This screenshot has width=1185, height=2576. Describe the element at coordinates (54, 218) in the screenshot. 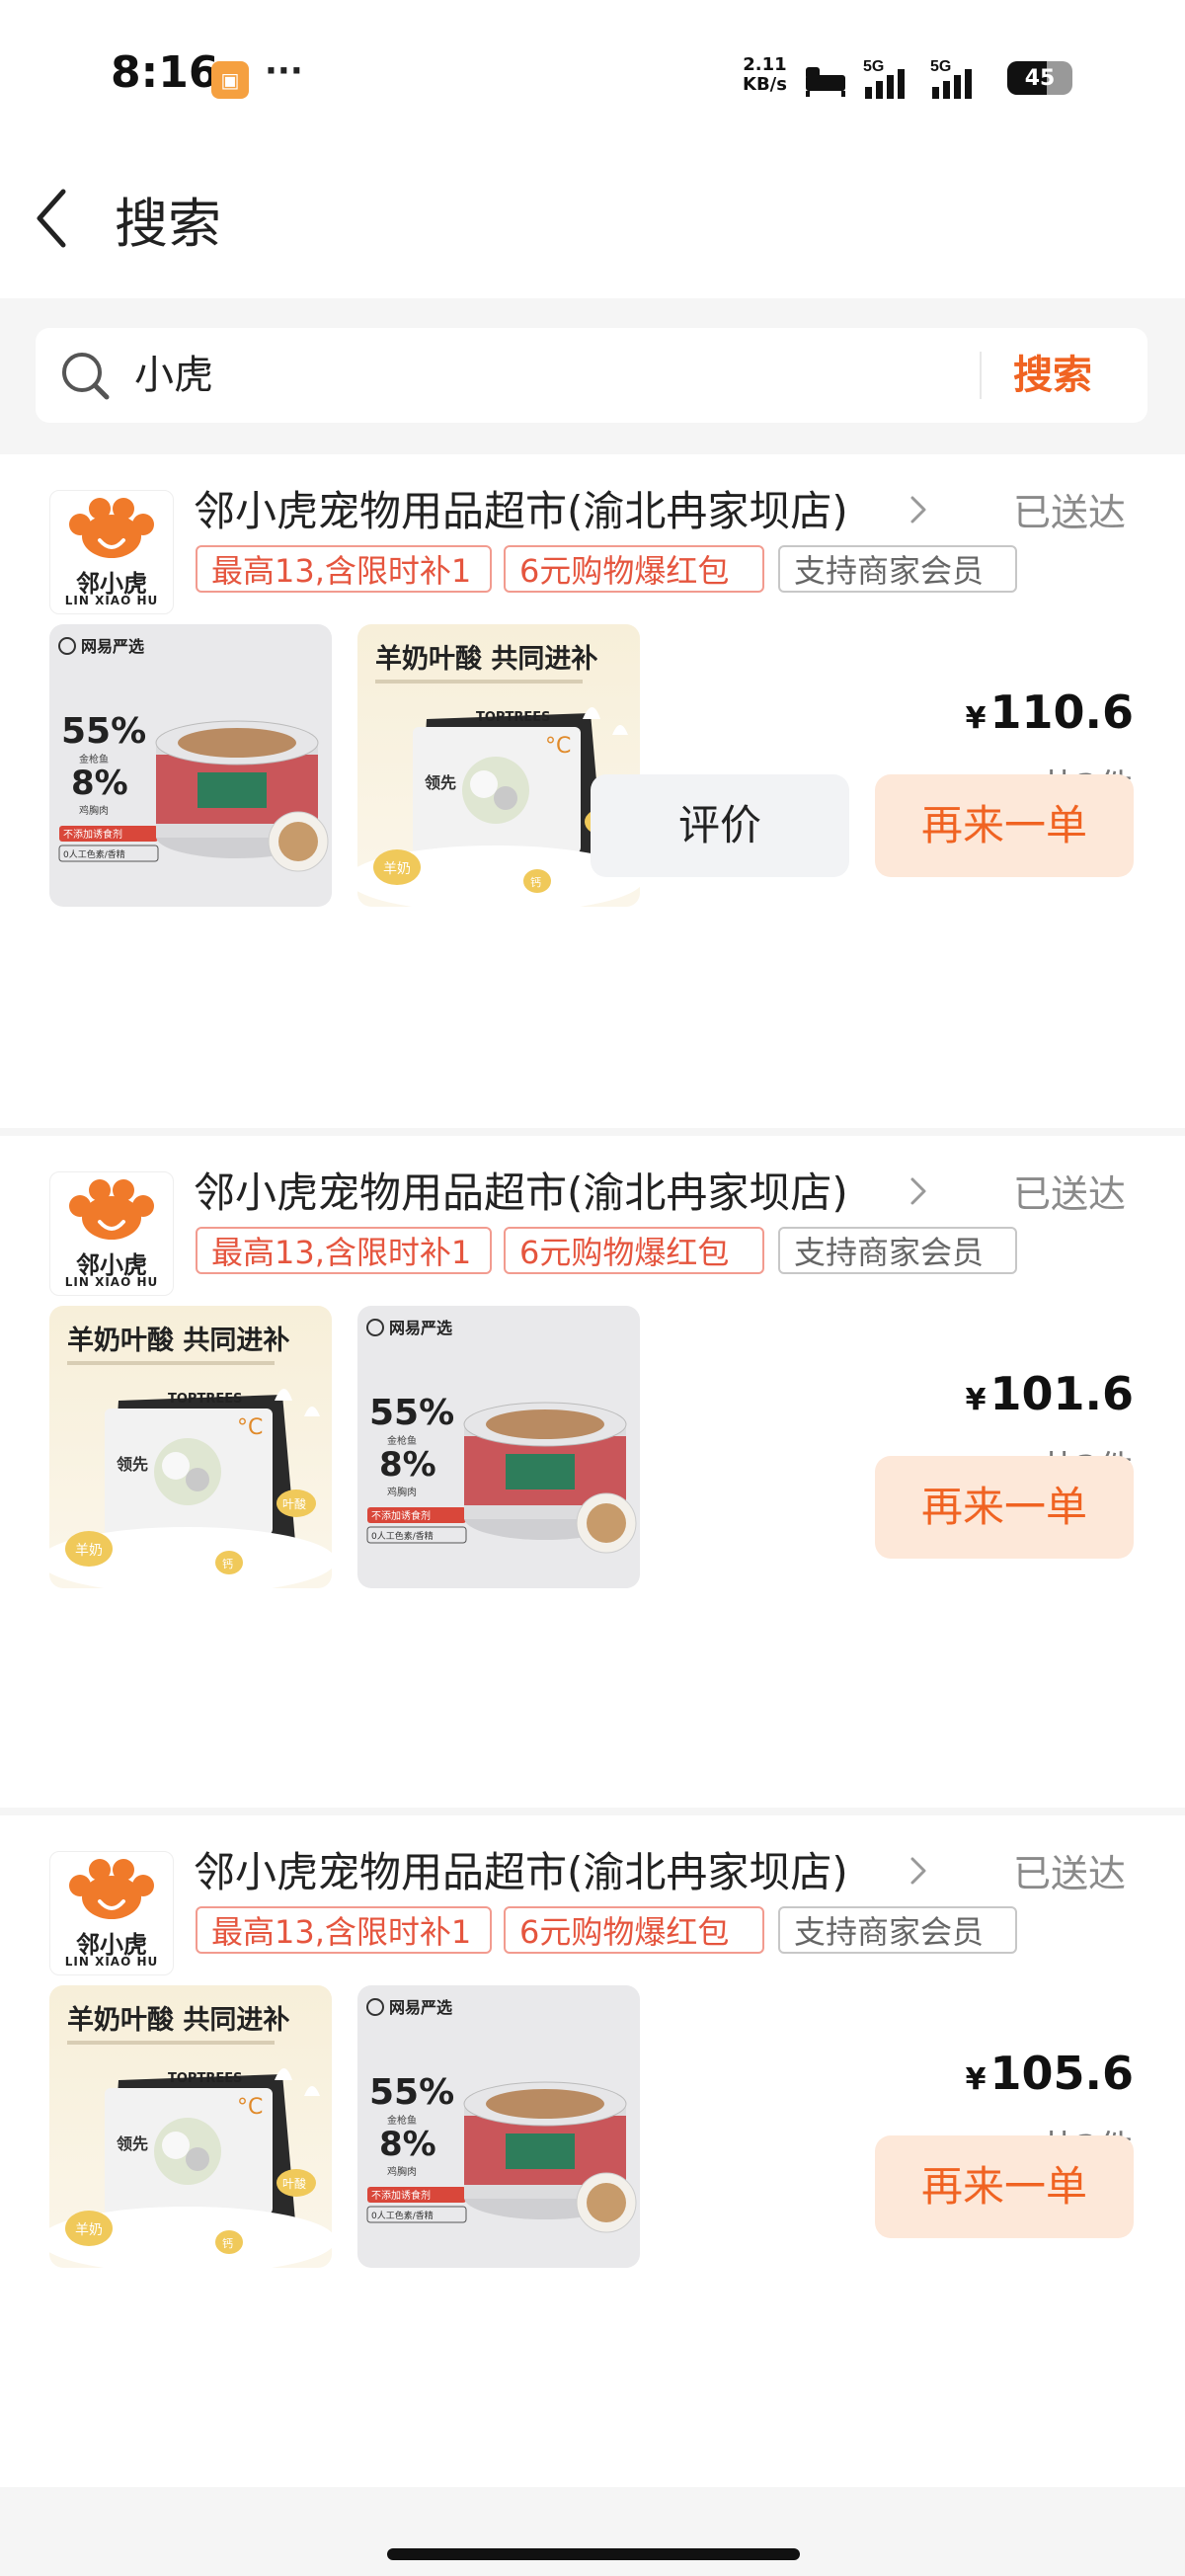

I see `chevron-left-icon` at that location.